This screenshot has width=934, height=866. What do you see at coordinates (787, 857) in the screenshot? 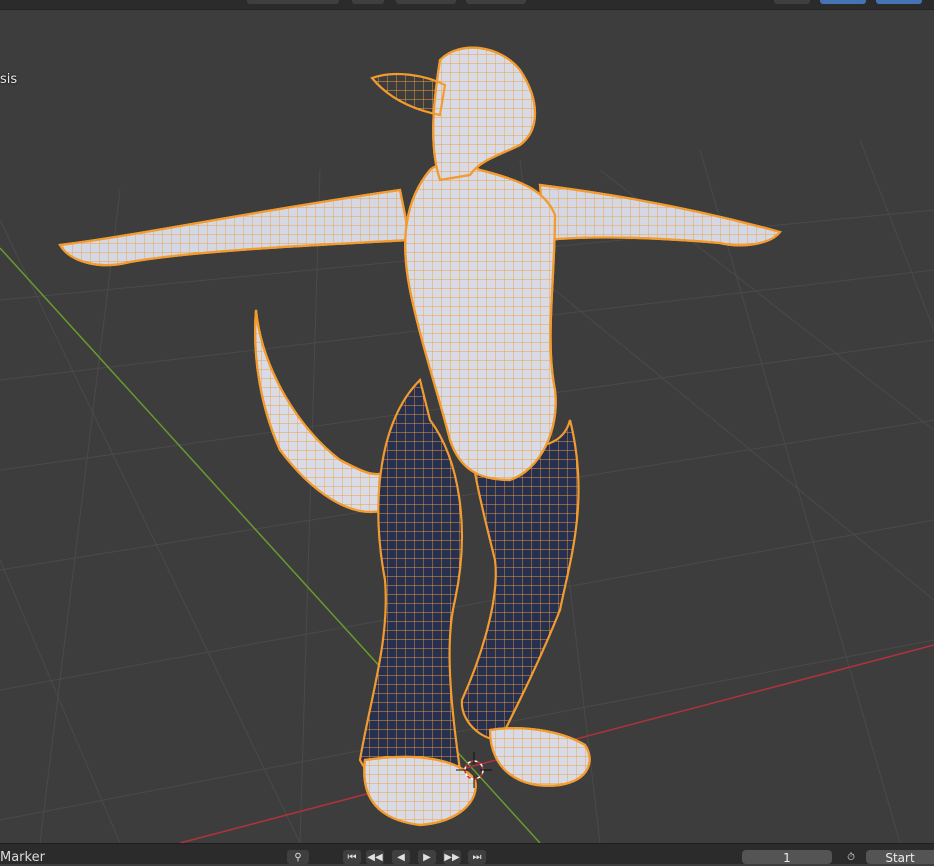
I see `current-frame-field: 1` at bounding box center [787, 857].